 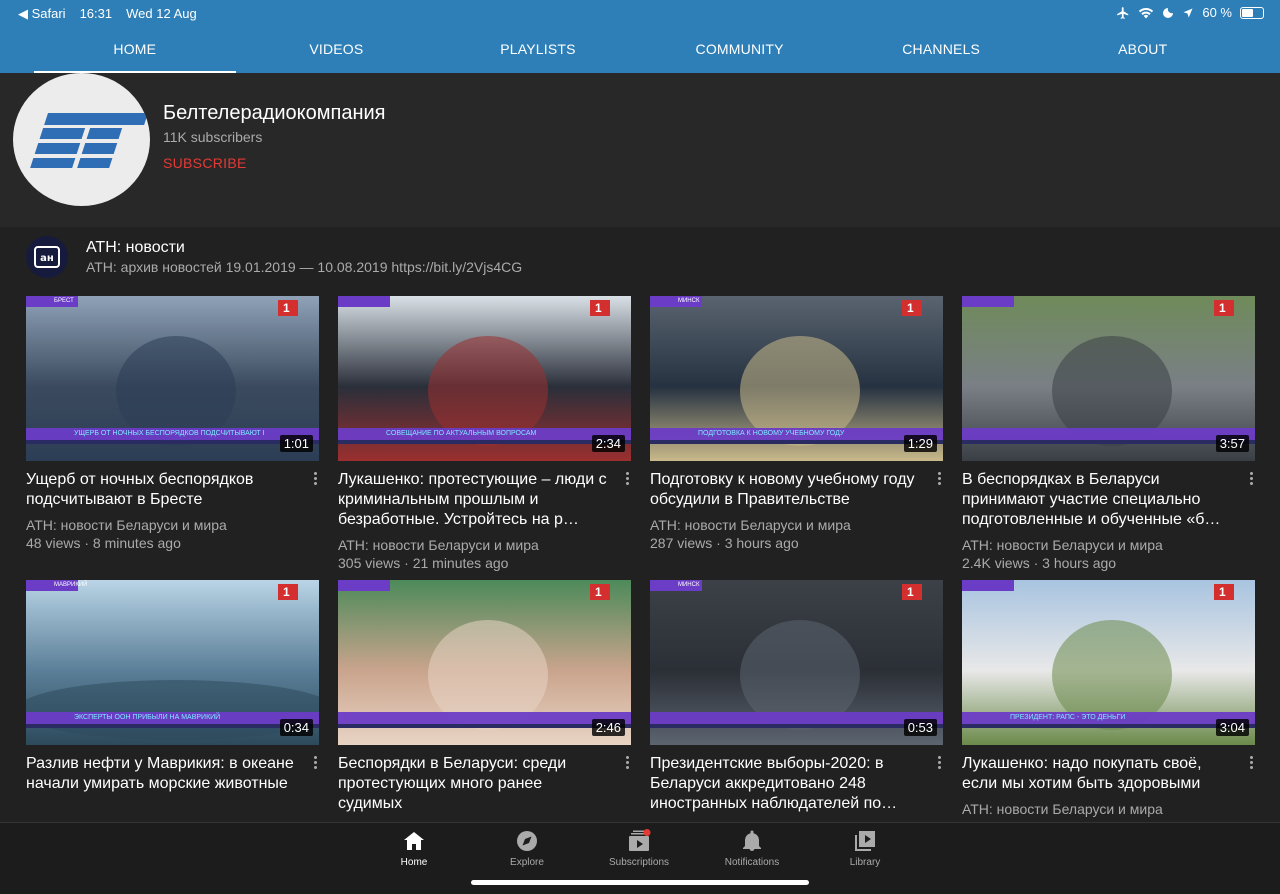 What do you see at coordinates (1217, 12) in the screenshot?
I see `battery-percent: 60 %` at bounding box center [1217, 12].